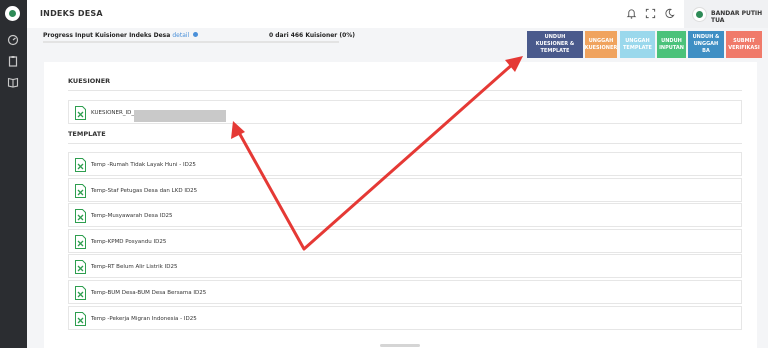 This screenshot has height=348, width=768. I want to click on arrow-head-left, so click(238, 130).